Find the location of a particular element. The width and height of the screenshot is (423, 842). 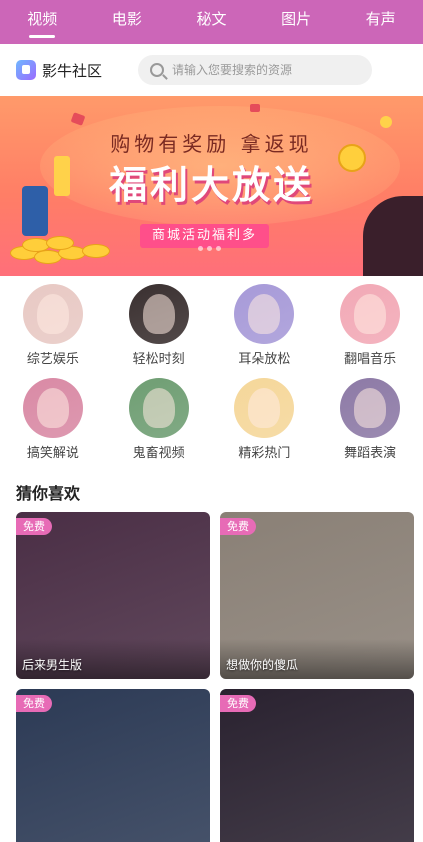

category-ear-relax: 耳朵放松 is located at coordinates (265, 326).